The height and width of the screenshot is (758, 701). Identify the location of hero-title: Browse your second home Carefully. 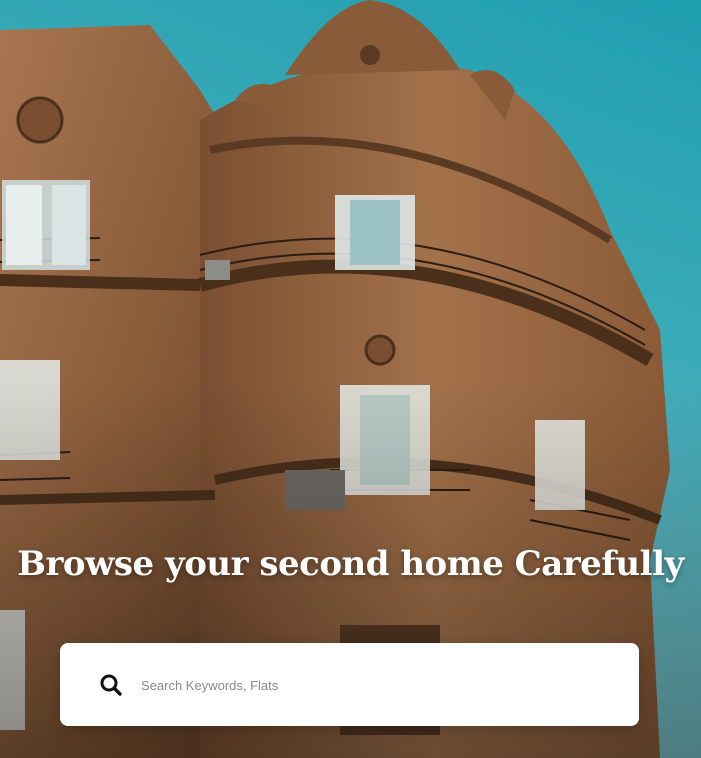
(350, 564).